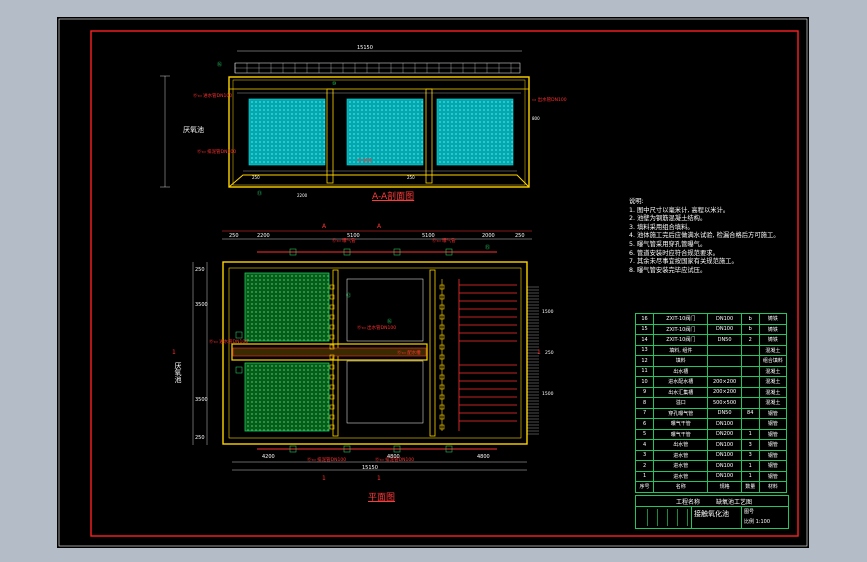 Image resolution: width=867 pixels, height=562 pixels. I want to click on parts-table-cell: 铸铁, so click(773, 329).